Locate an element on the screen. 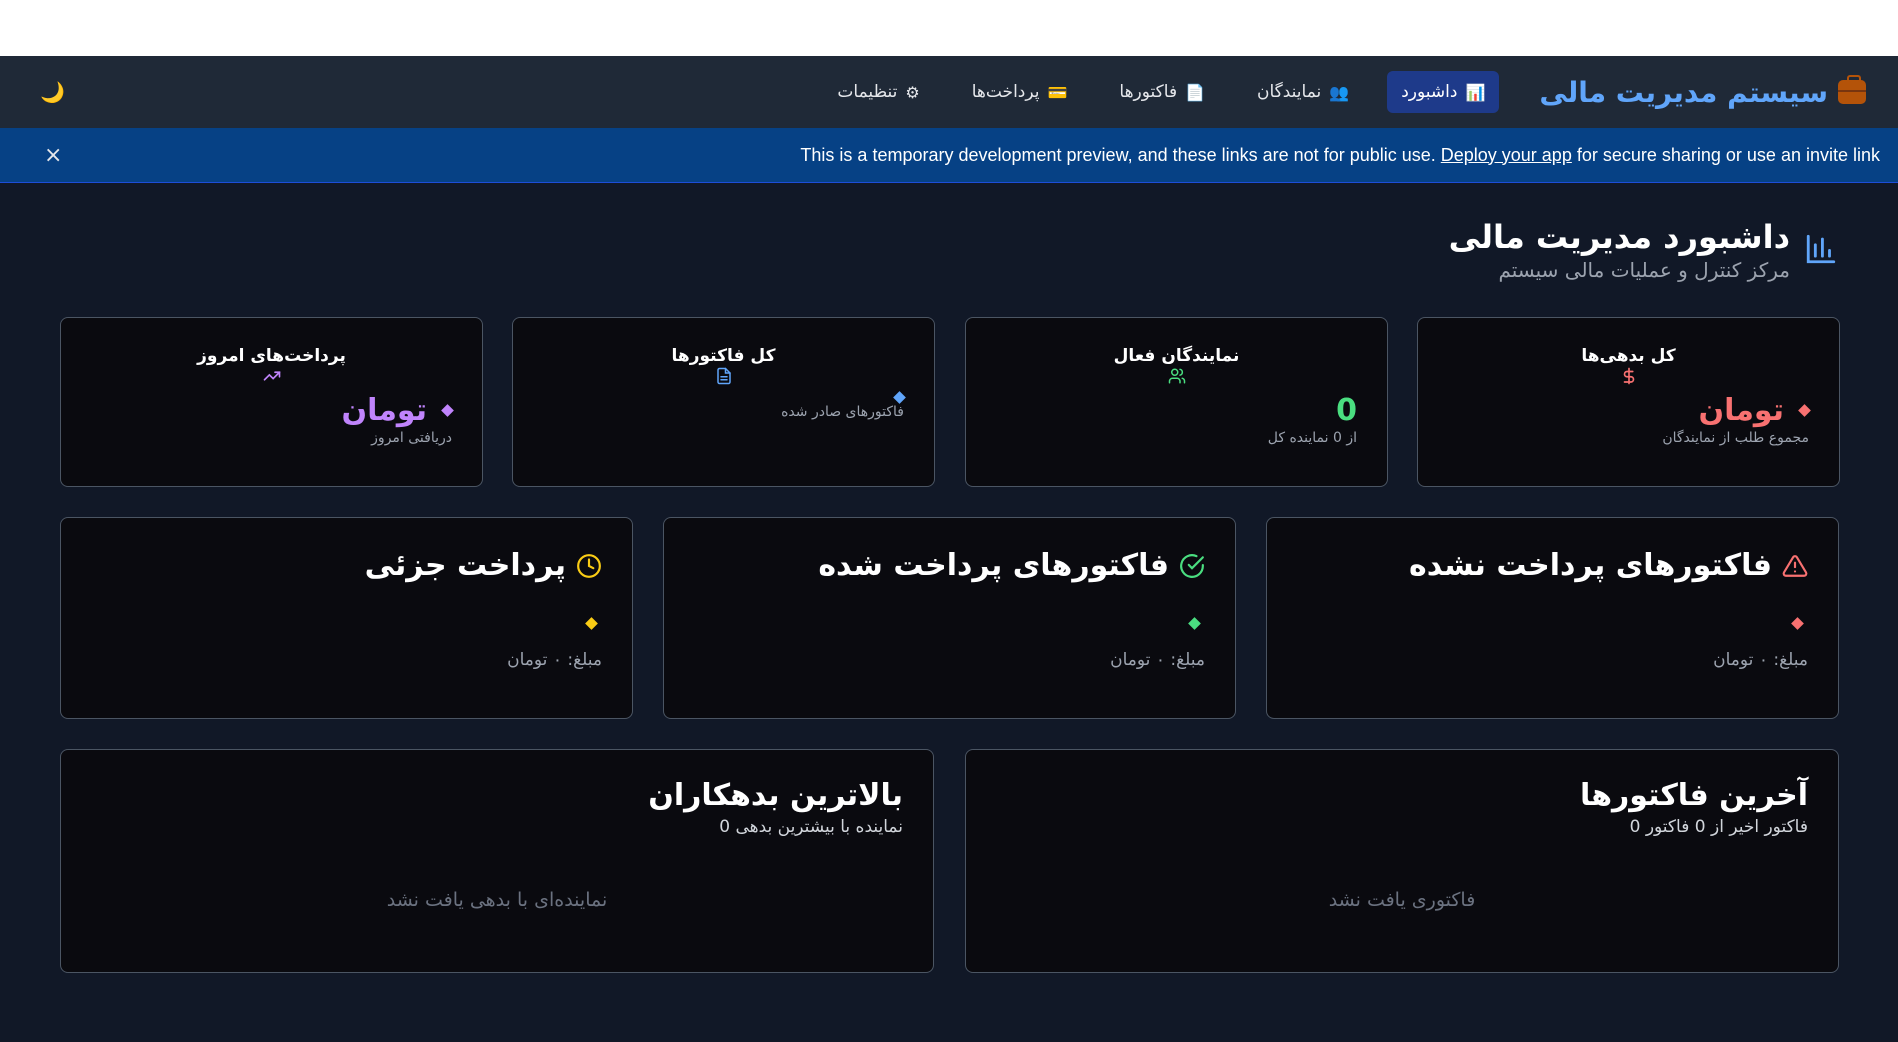  nav-item-settings: ⚙ تنظیمات is located at coordinates (878, 92).